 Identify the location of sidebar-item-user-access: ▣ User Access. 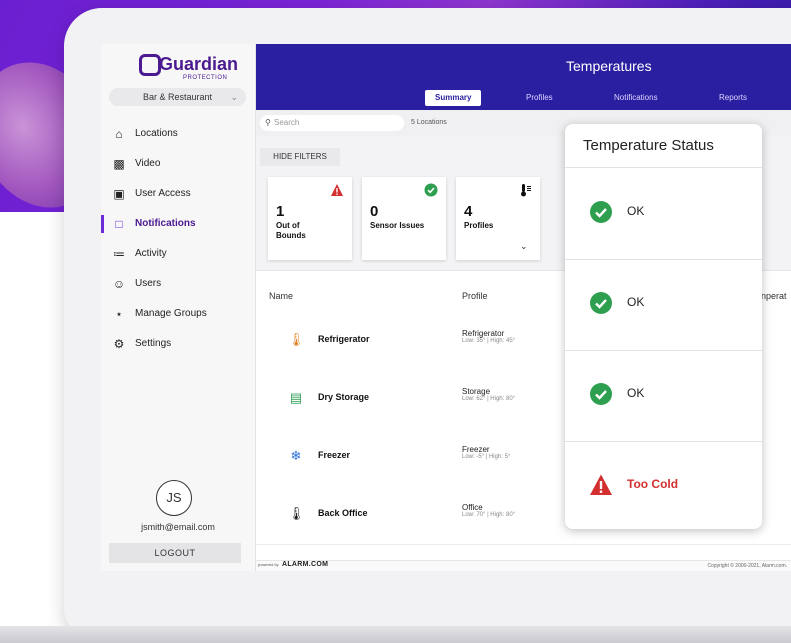
(178, 194).